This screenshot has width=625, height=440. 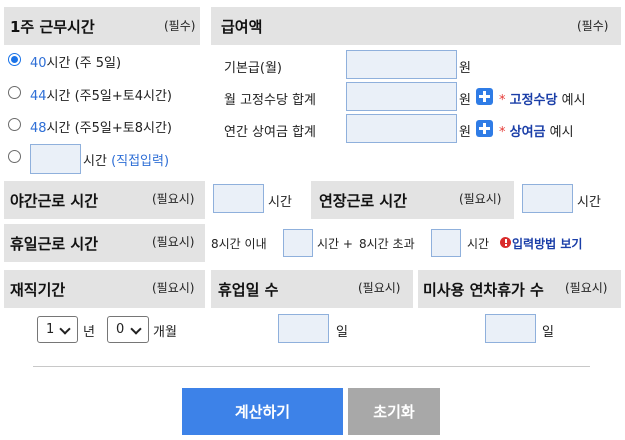 I want to click on holiday-within-unit: 시간 +, so click(x=335, y=244).